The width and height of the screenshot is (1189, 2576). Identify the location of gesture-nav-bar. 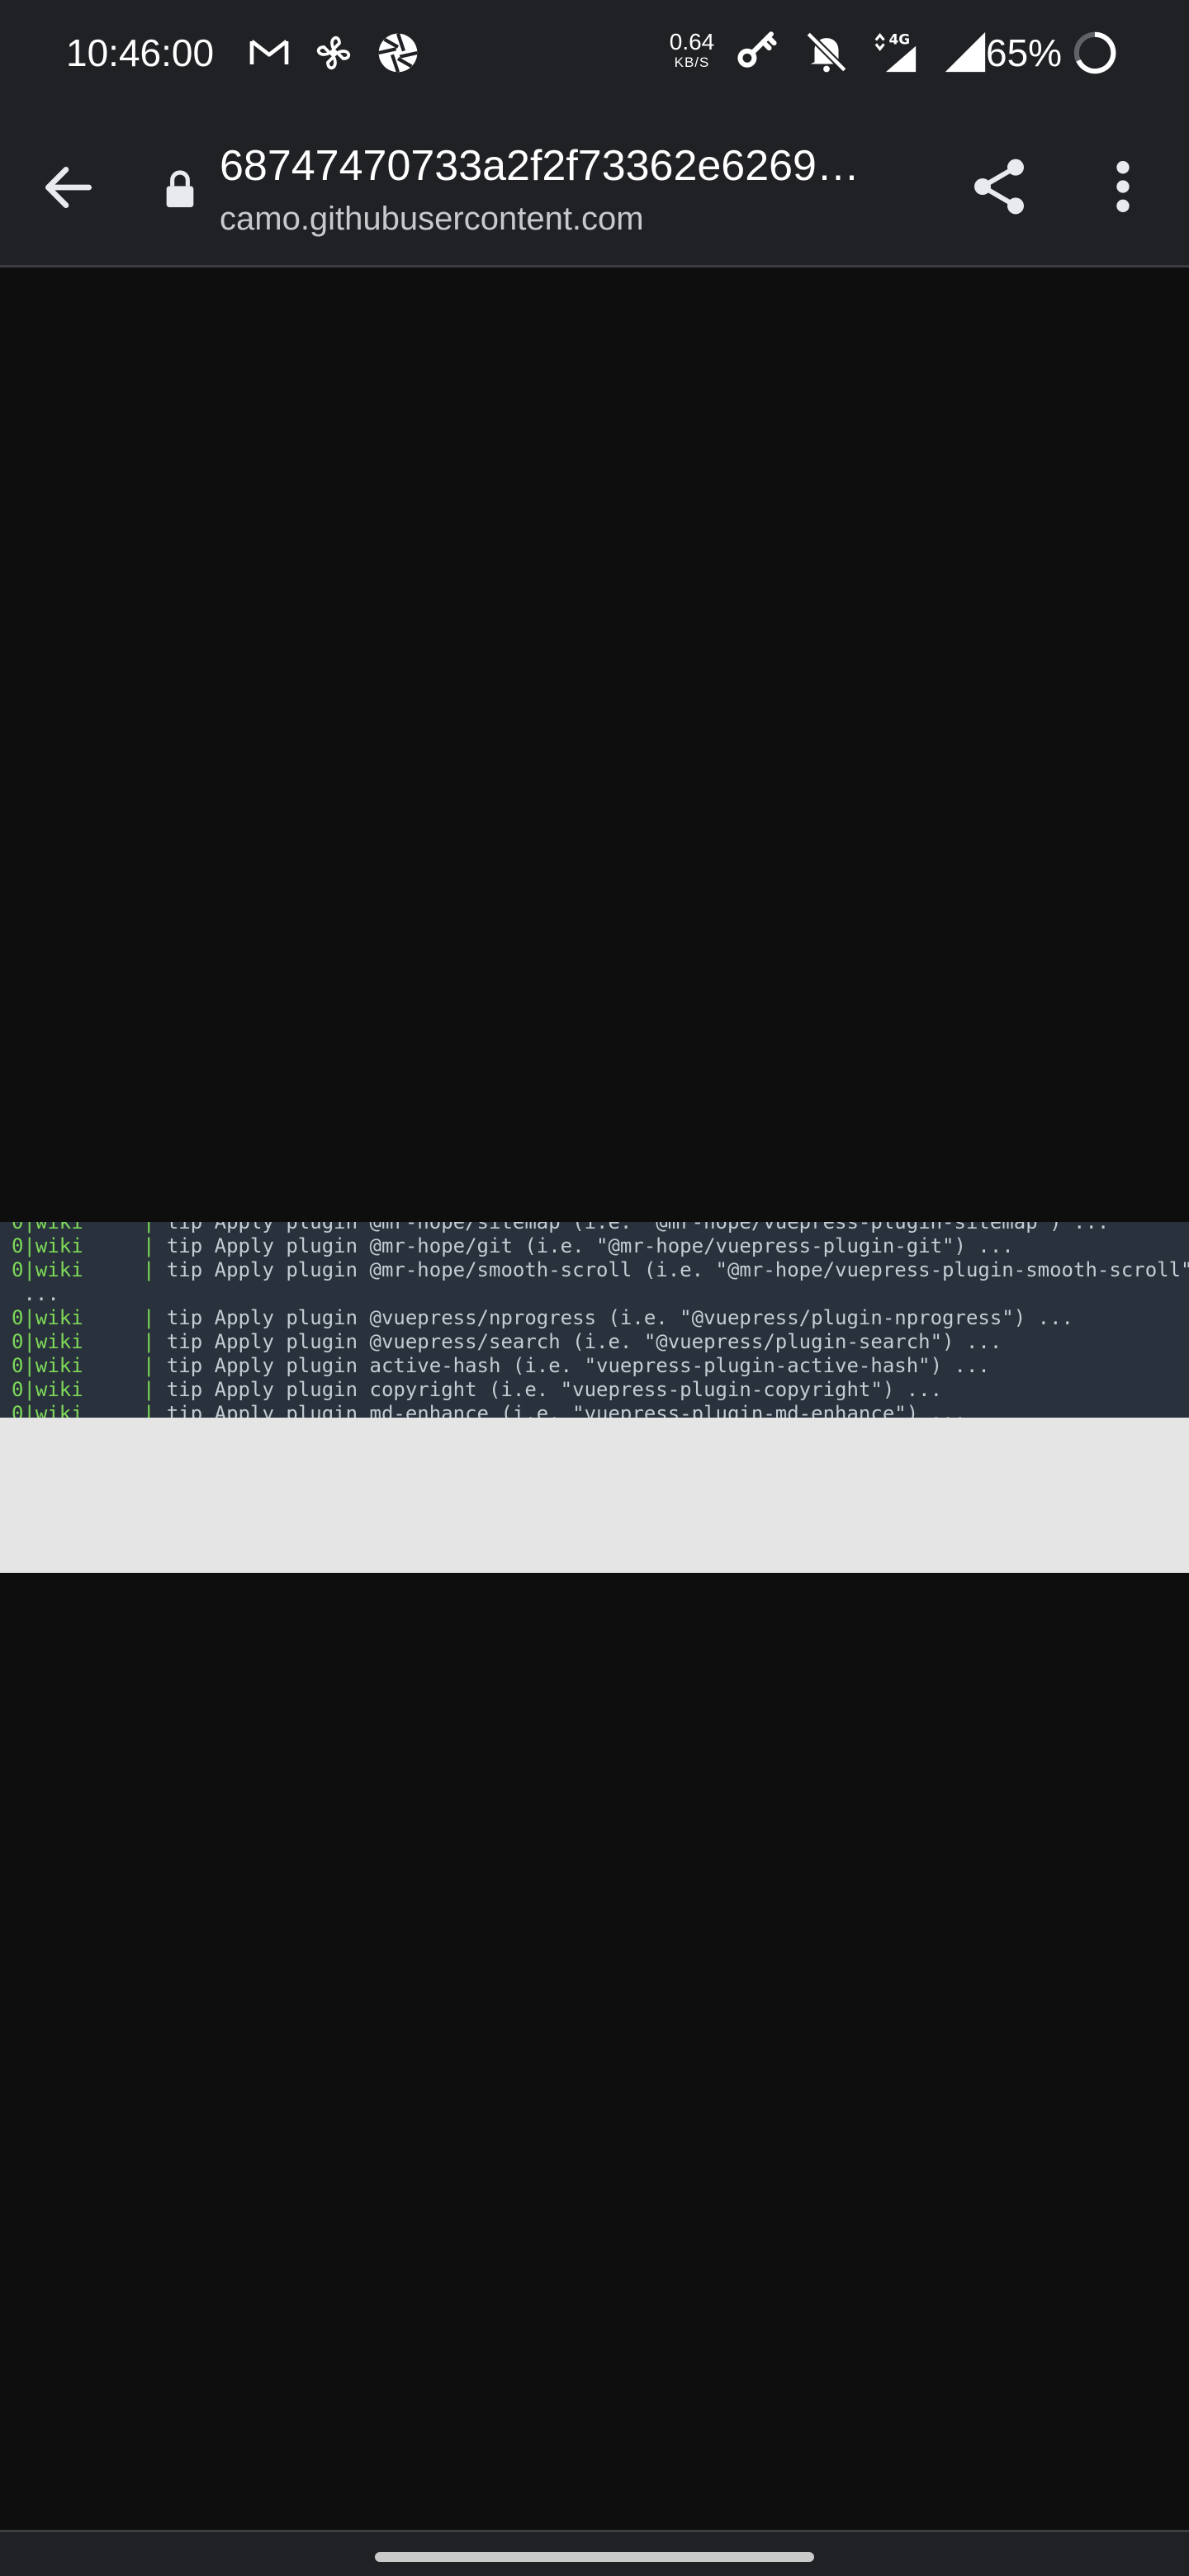
(594, 2553).